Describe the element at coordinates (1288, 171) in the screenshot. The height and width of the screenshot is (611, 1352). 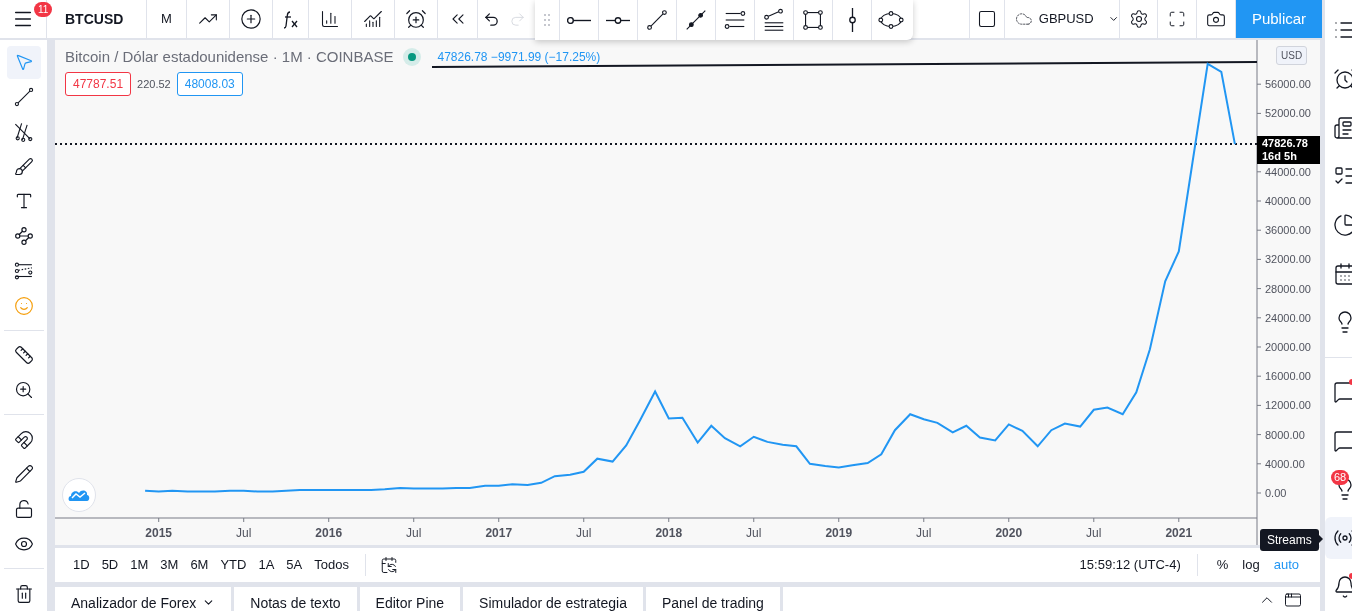
I see `y-tick-label: 44000.00` at that location.